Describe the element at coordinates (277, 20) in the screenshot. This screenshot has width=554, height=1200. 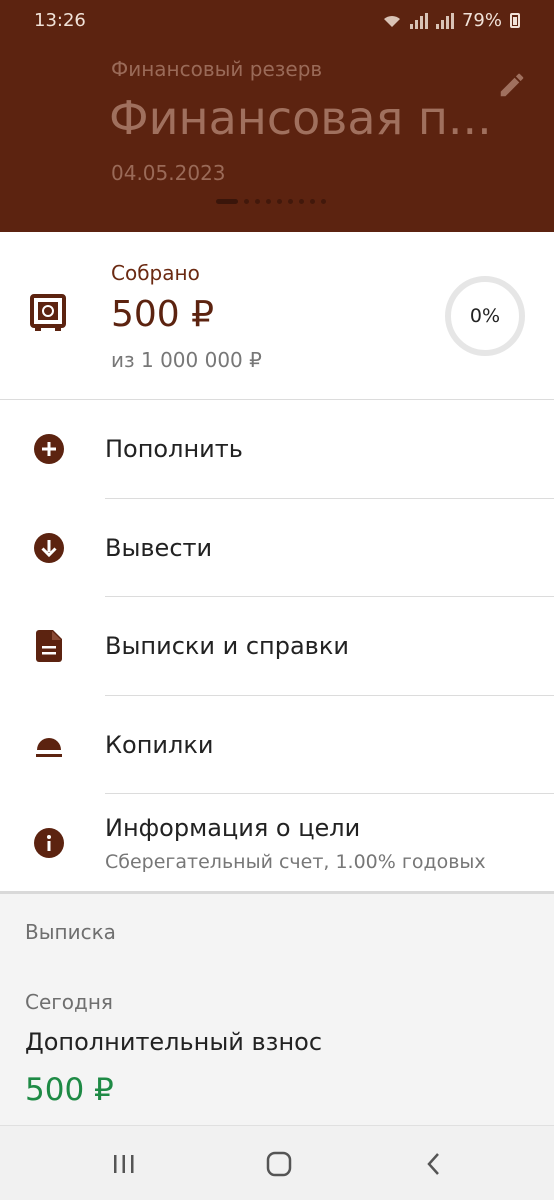
I see `status-bar: 13:26 79%` at that location.